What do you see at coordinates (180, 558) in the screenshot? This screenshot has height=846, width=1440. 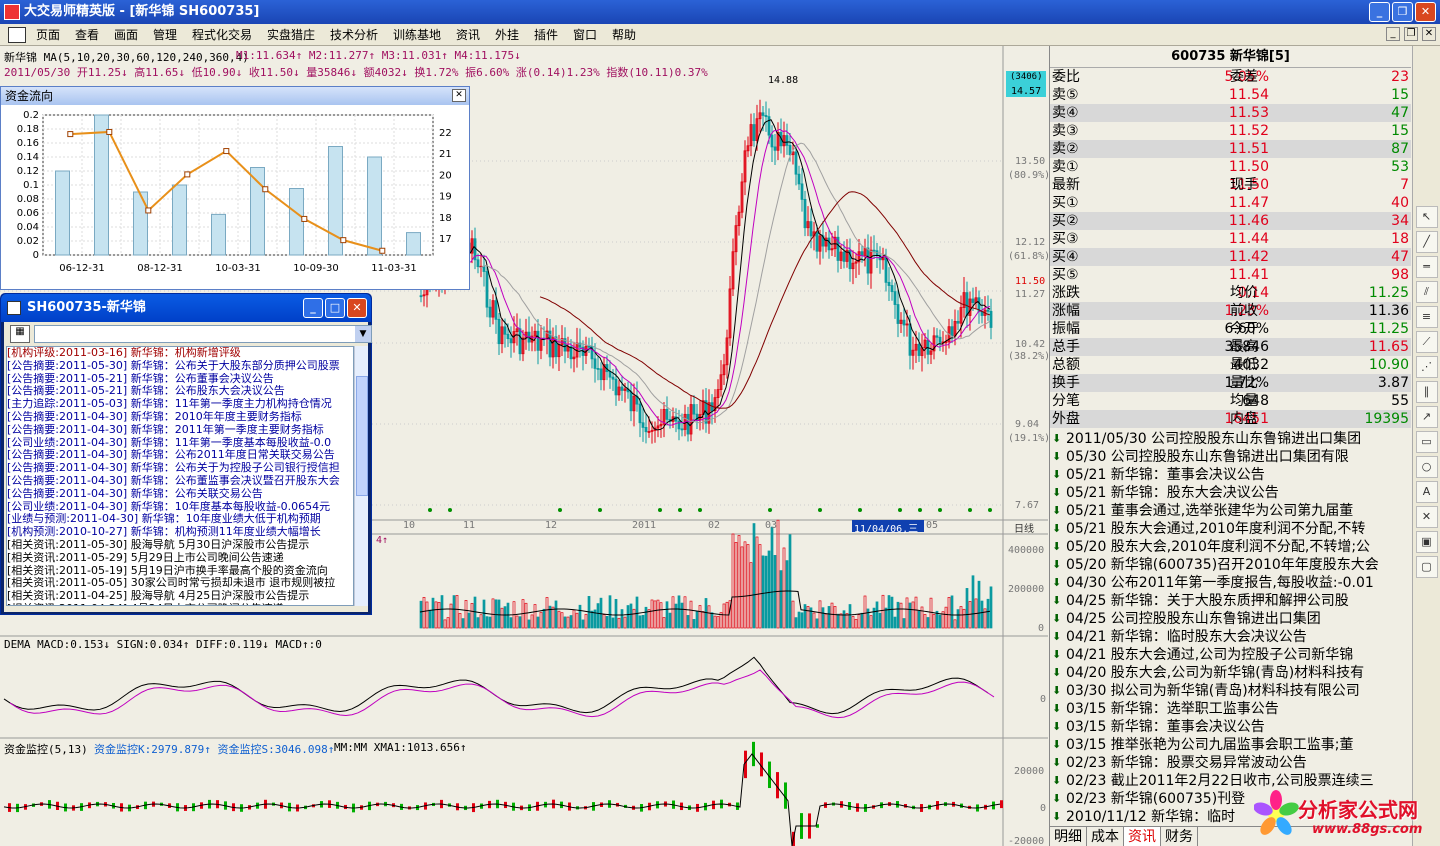 I see `info-list-item: [相关资讯:2011-05-29] 5月29日上市公司晚间公告速递` at bounding box center [180, 558].